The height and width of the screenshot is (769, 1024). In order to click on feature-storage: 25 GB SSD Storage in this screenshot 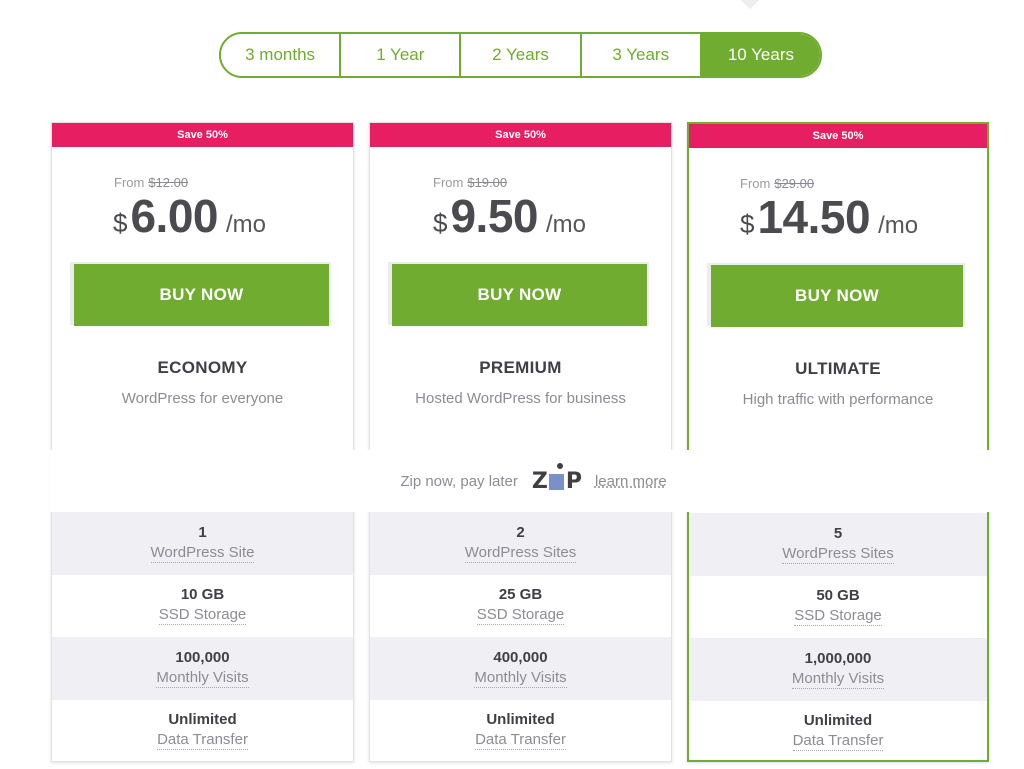, I will do `click(520, 606)`.